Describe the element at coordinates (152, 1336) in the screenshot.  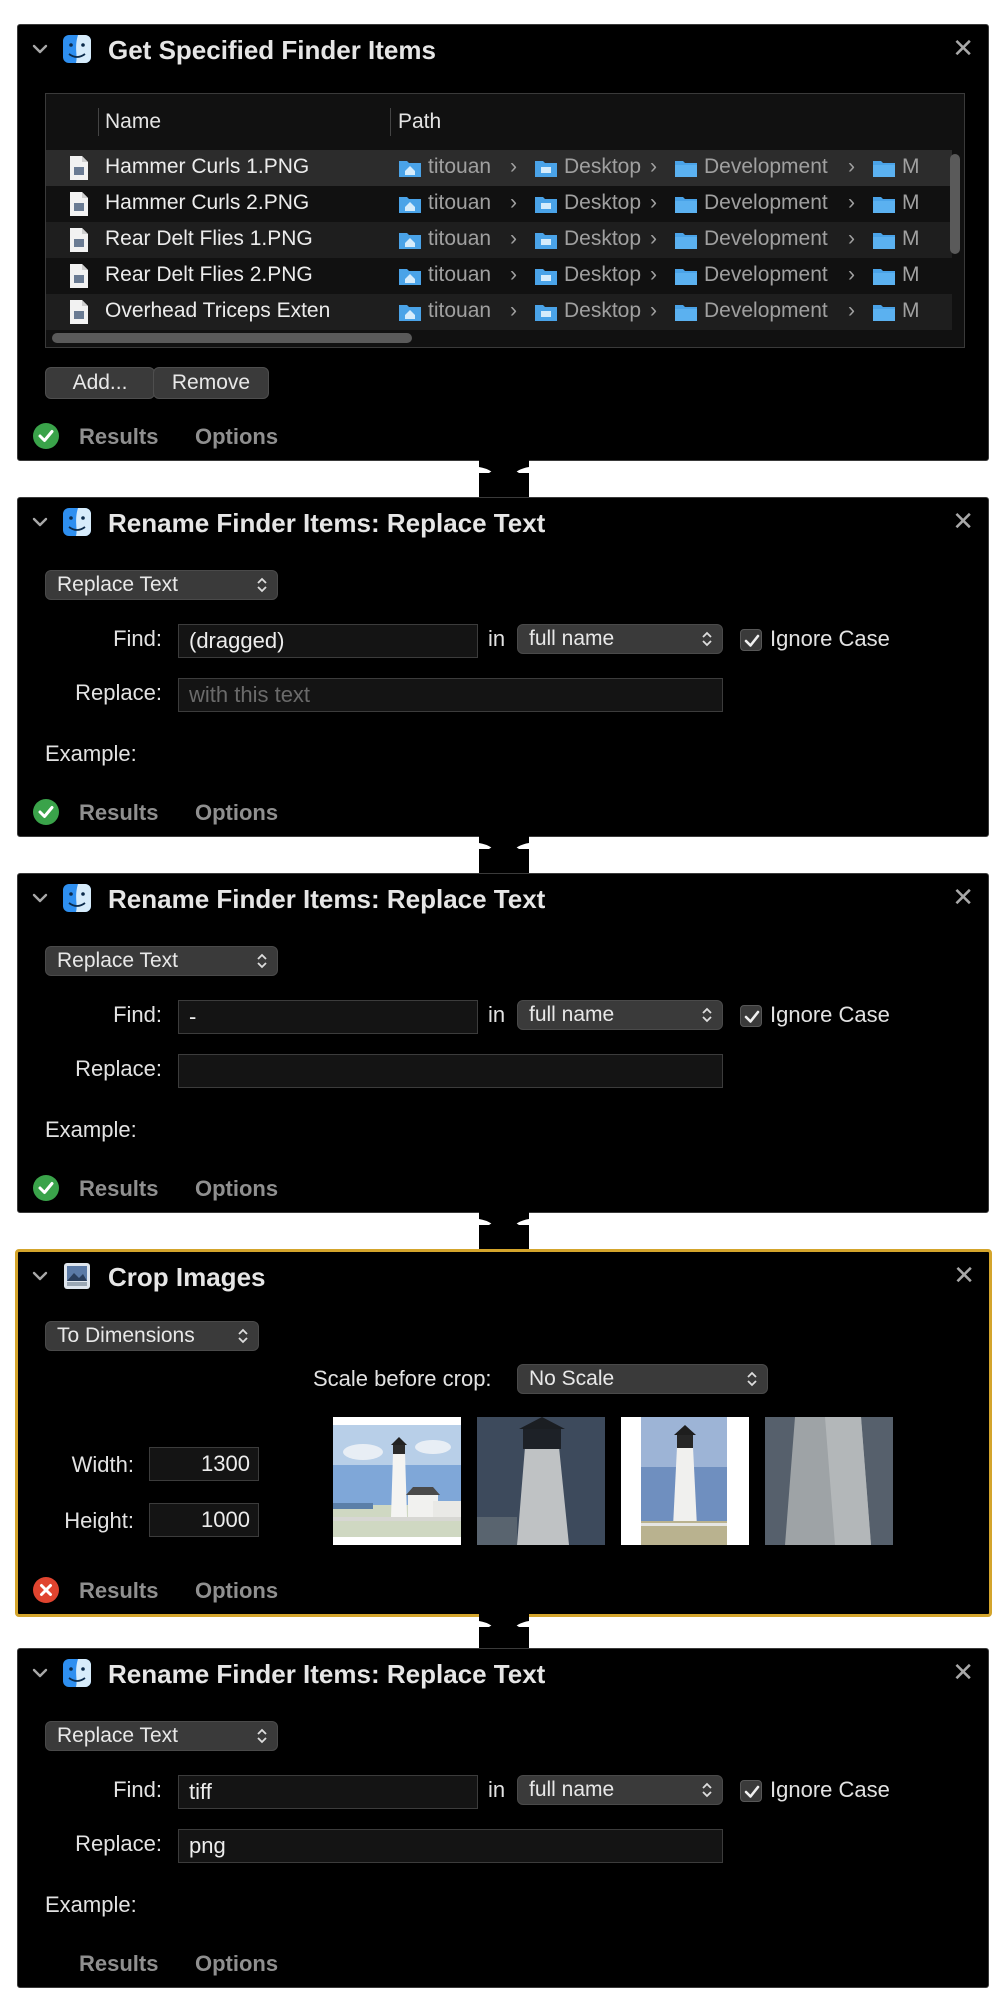
I see `crop-mode-popup: To Dimensions` at that location.